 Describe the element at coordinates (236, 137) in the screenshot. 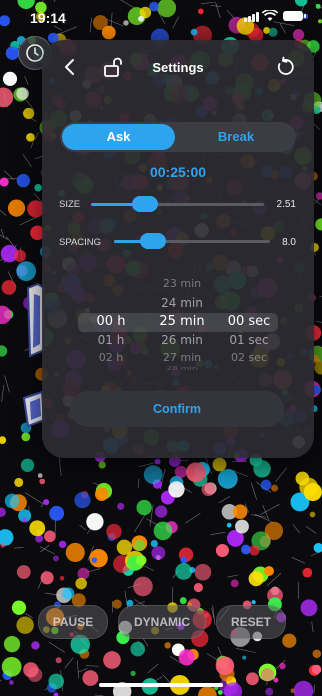

I see `tab-break: Break` at that location.